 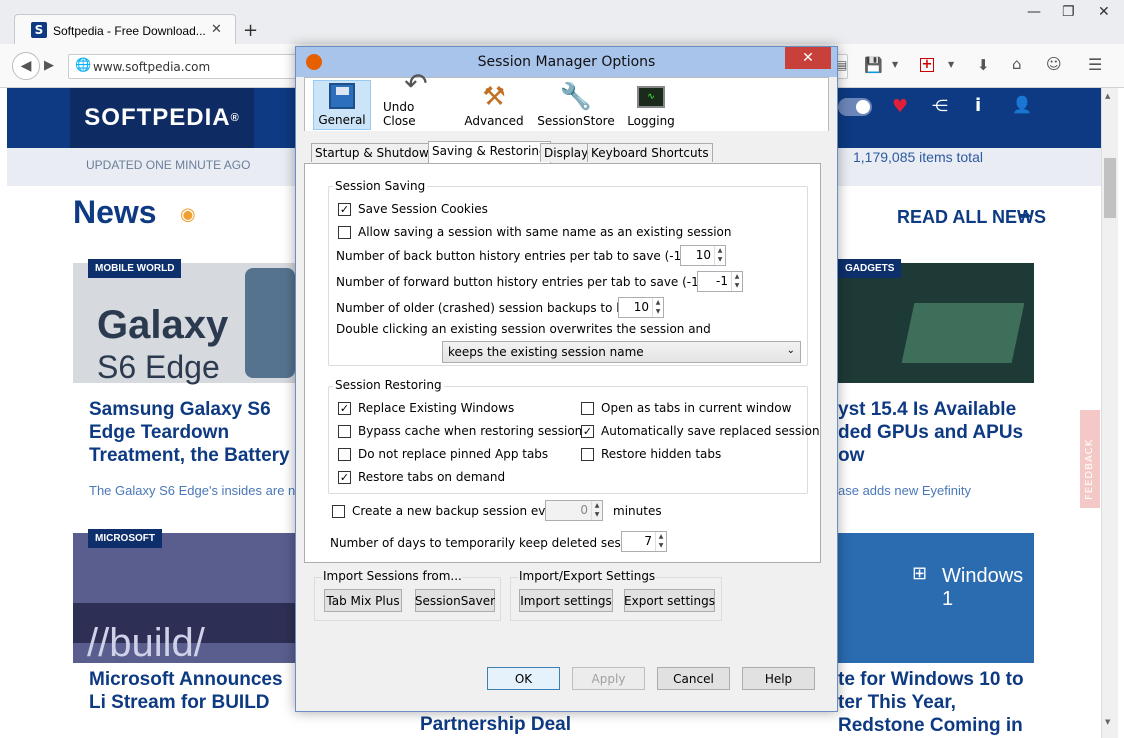 I want to click on help-button: Help, so click(x=778, y=678).